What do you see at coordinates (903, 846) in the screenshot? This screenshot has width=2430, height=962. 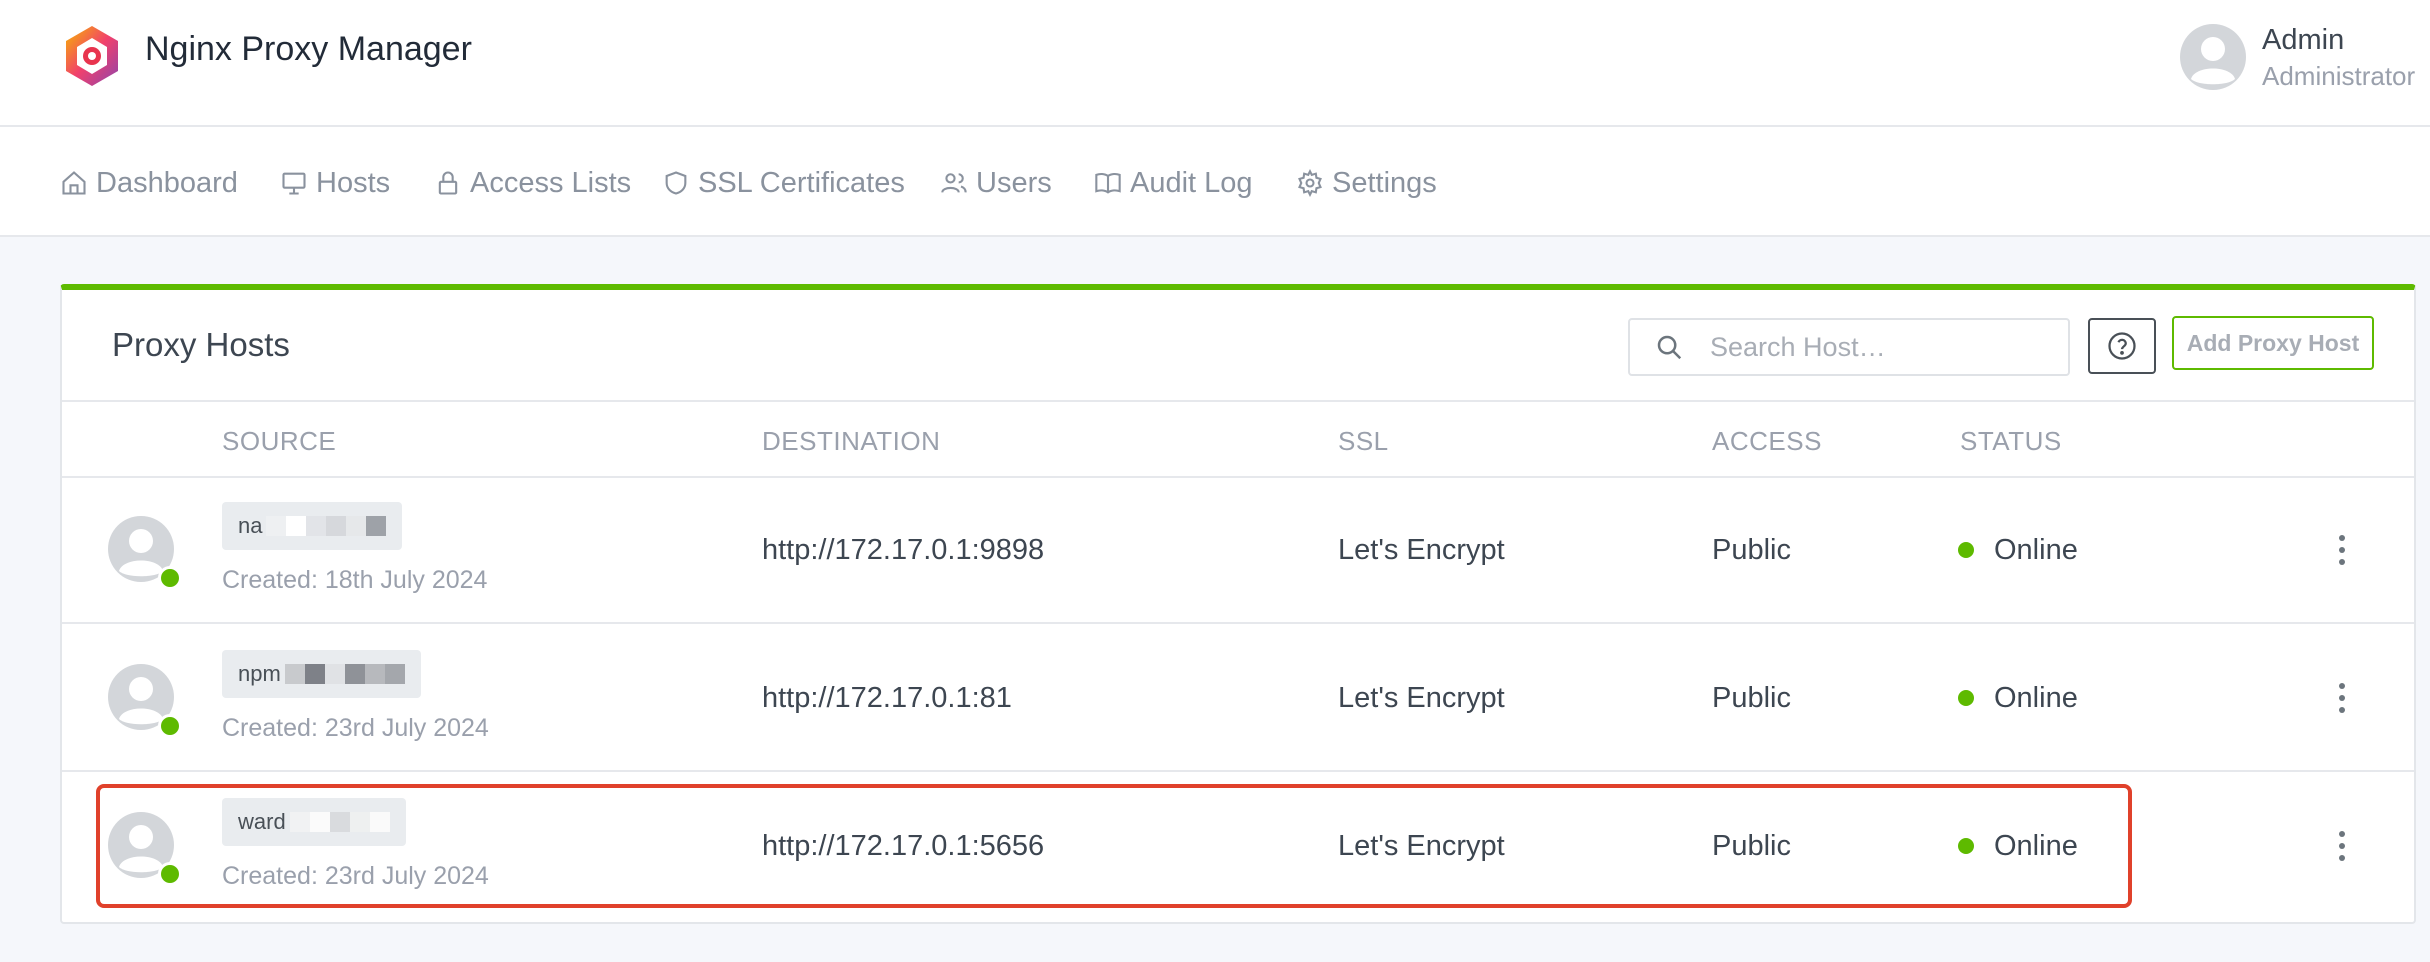 I see `destination-text: http://172.17.0.1:5656` at bounding box center [903, 846].